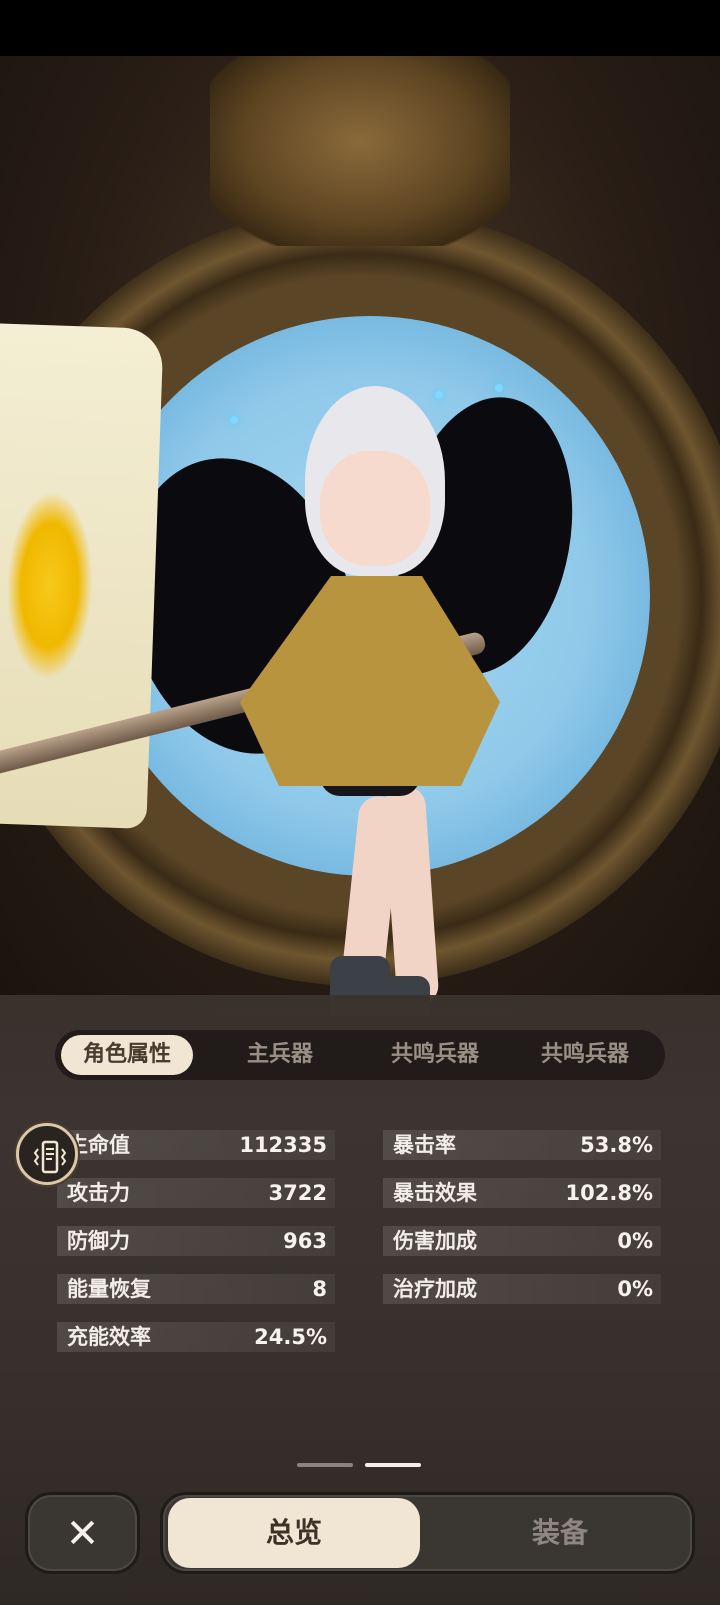 Image resolution: width=720 pixels, height=1605 pixels. Describe the element at coordinates (435, 1289) in the screenshot. I see `stat-label: 治疗加成` at that location.